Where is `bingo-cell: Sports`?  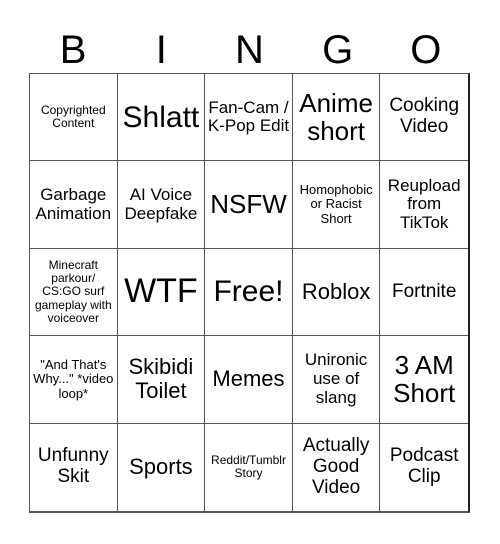 bingo-cell: Sports is located at coordinates (162, 467).